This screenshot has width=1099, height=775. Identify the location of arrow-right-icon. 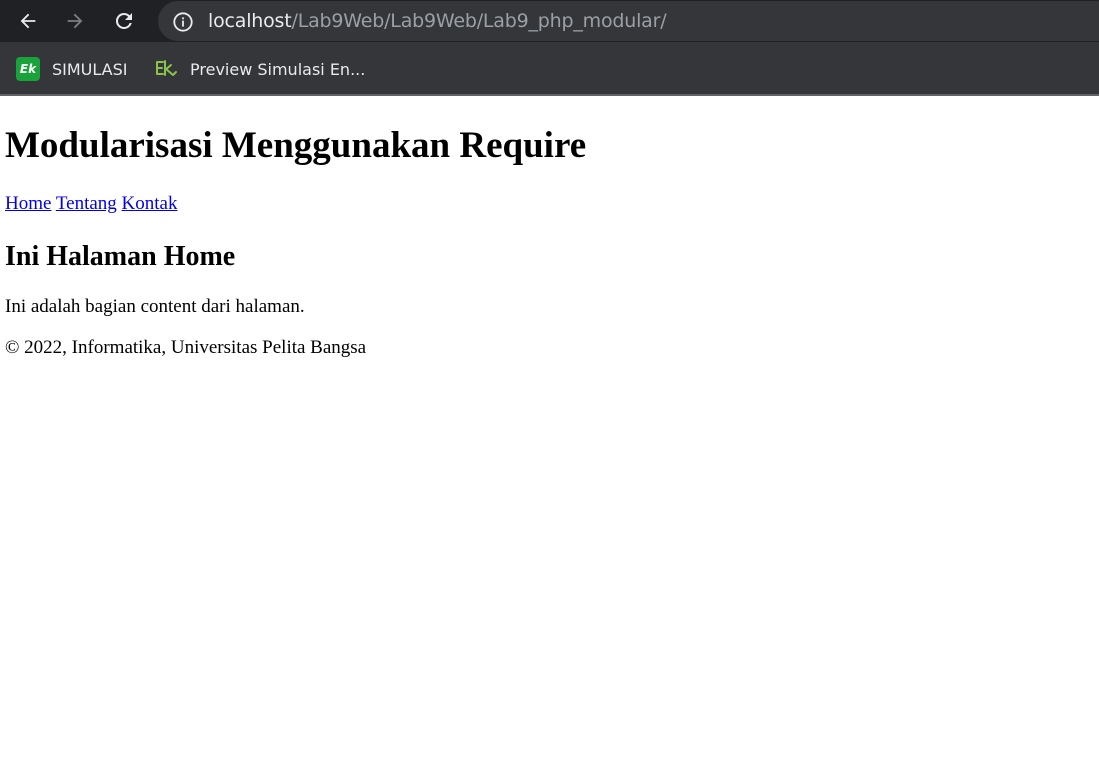
(75, 21).